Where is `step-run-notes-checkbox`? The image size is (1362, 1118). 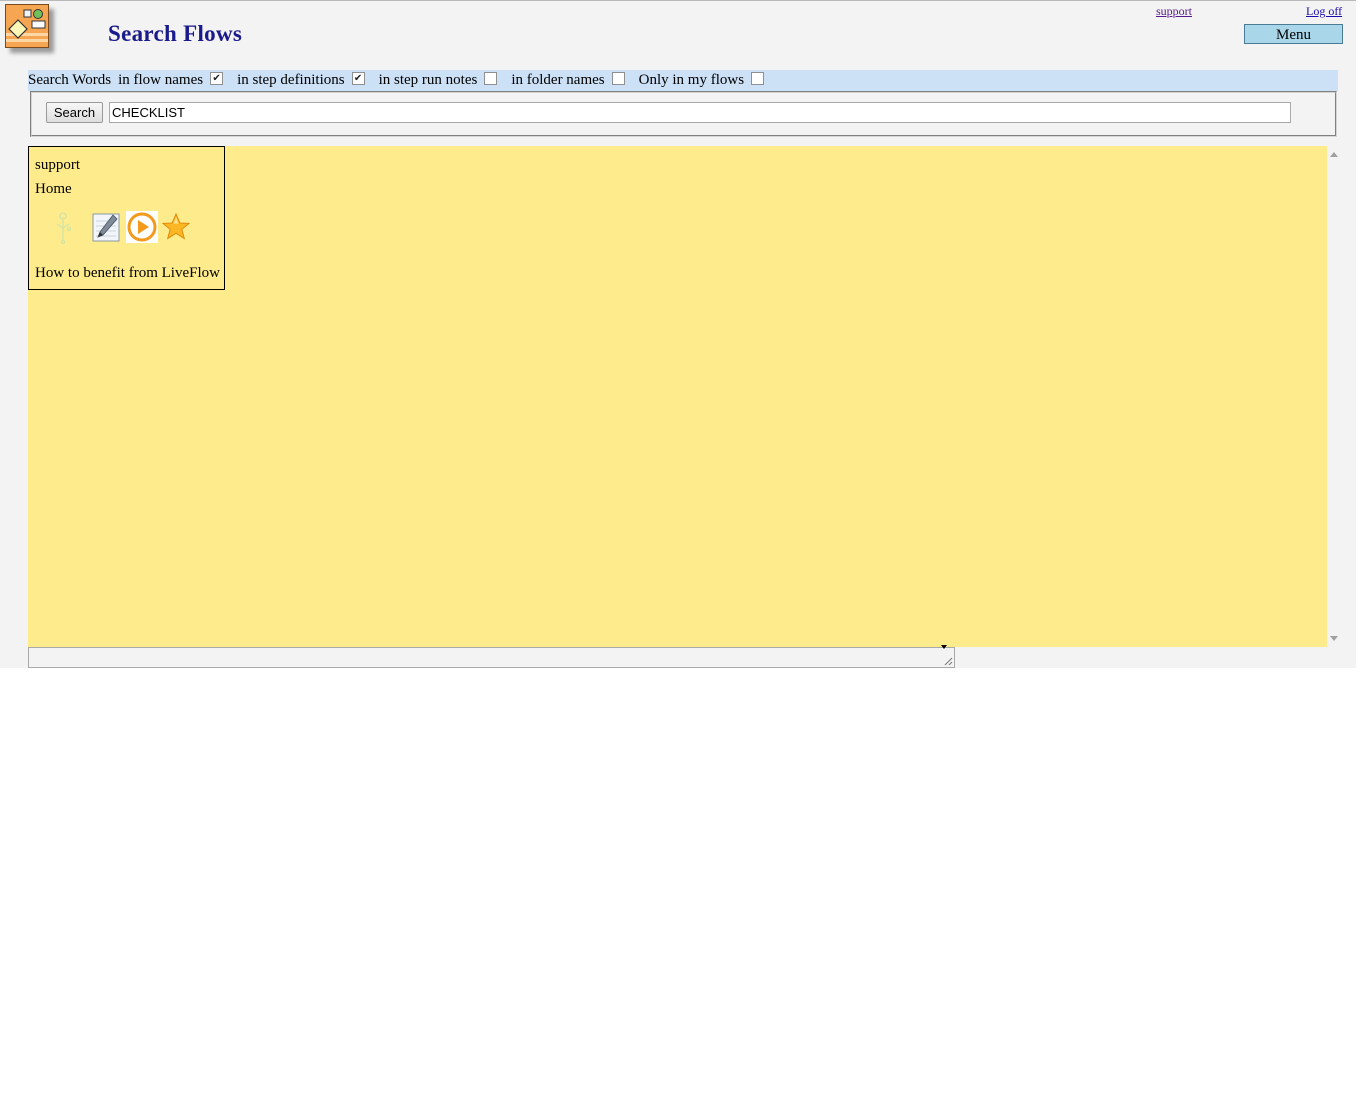
step-run-notes-checkbox is located at coordinates (491, 78).